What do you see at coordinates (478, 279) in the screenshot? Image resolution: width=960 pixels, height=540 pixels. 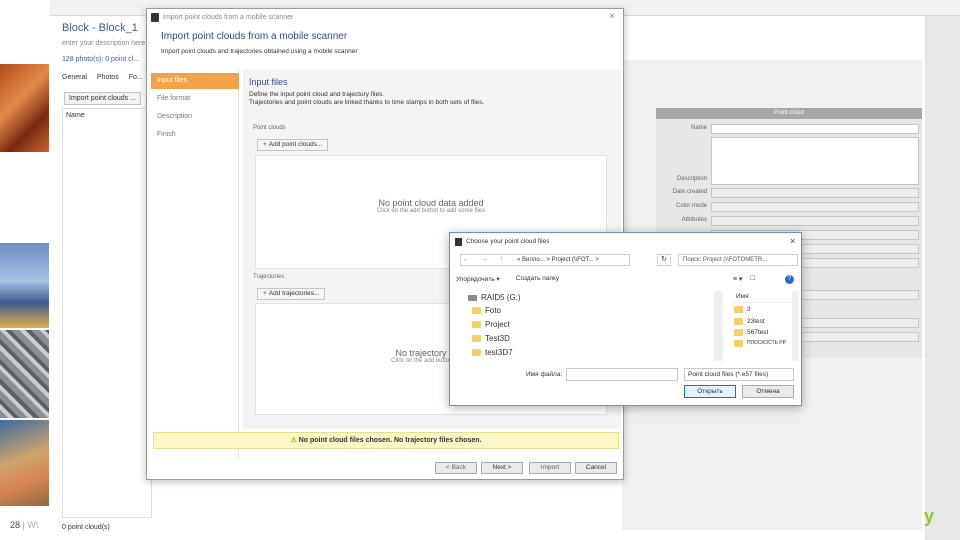 I see `organize-menu: Упорядочить ▾` at bounding box center [478, 279].